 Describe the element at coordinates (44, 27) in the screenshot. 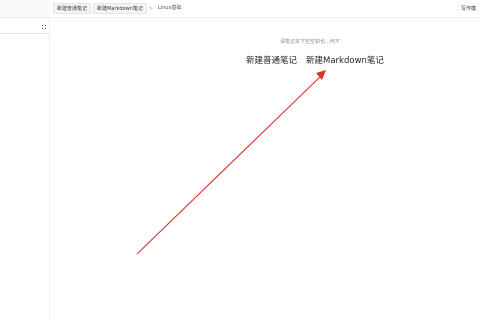

I see `grid-icon` at that location.